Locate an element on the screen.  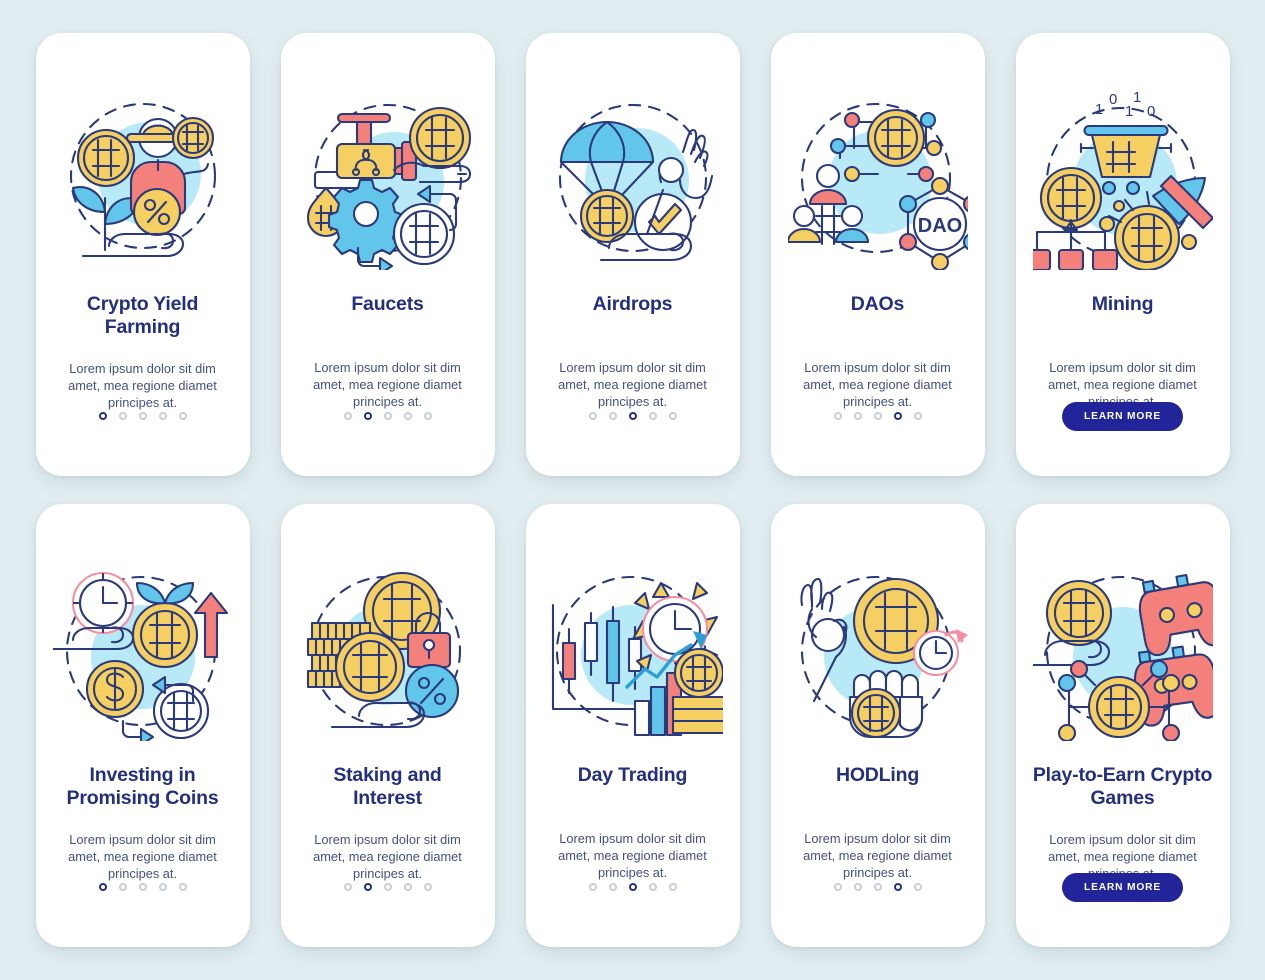
card-title: Play-to-Earn Crypto Games is located at coordinates (1122, 786).